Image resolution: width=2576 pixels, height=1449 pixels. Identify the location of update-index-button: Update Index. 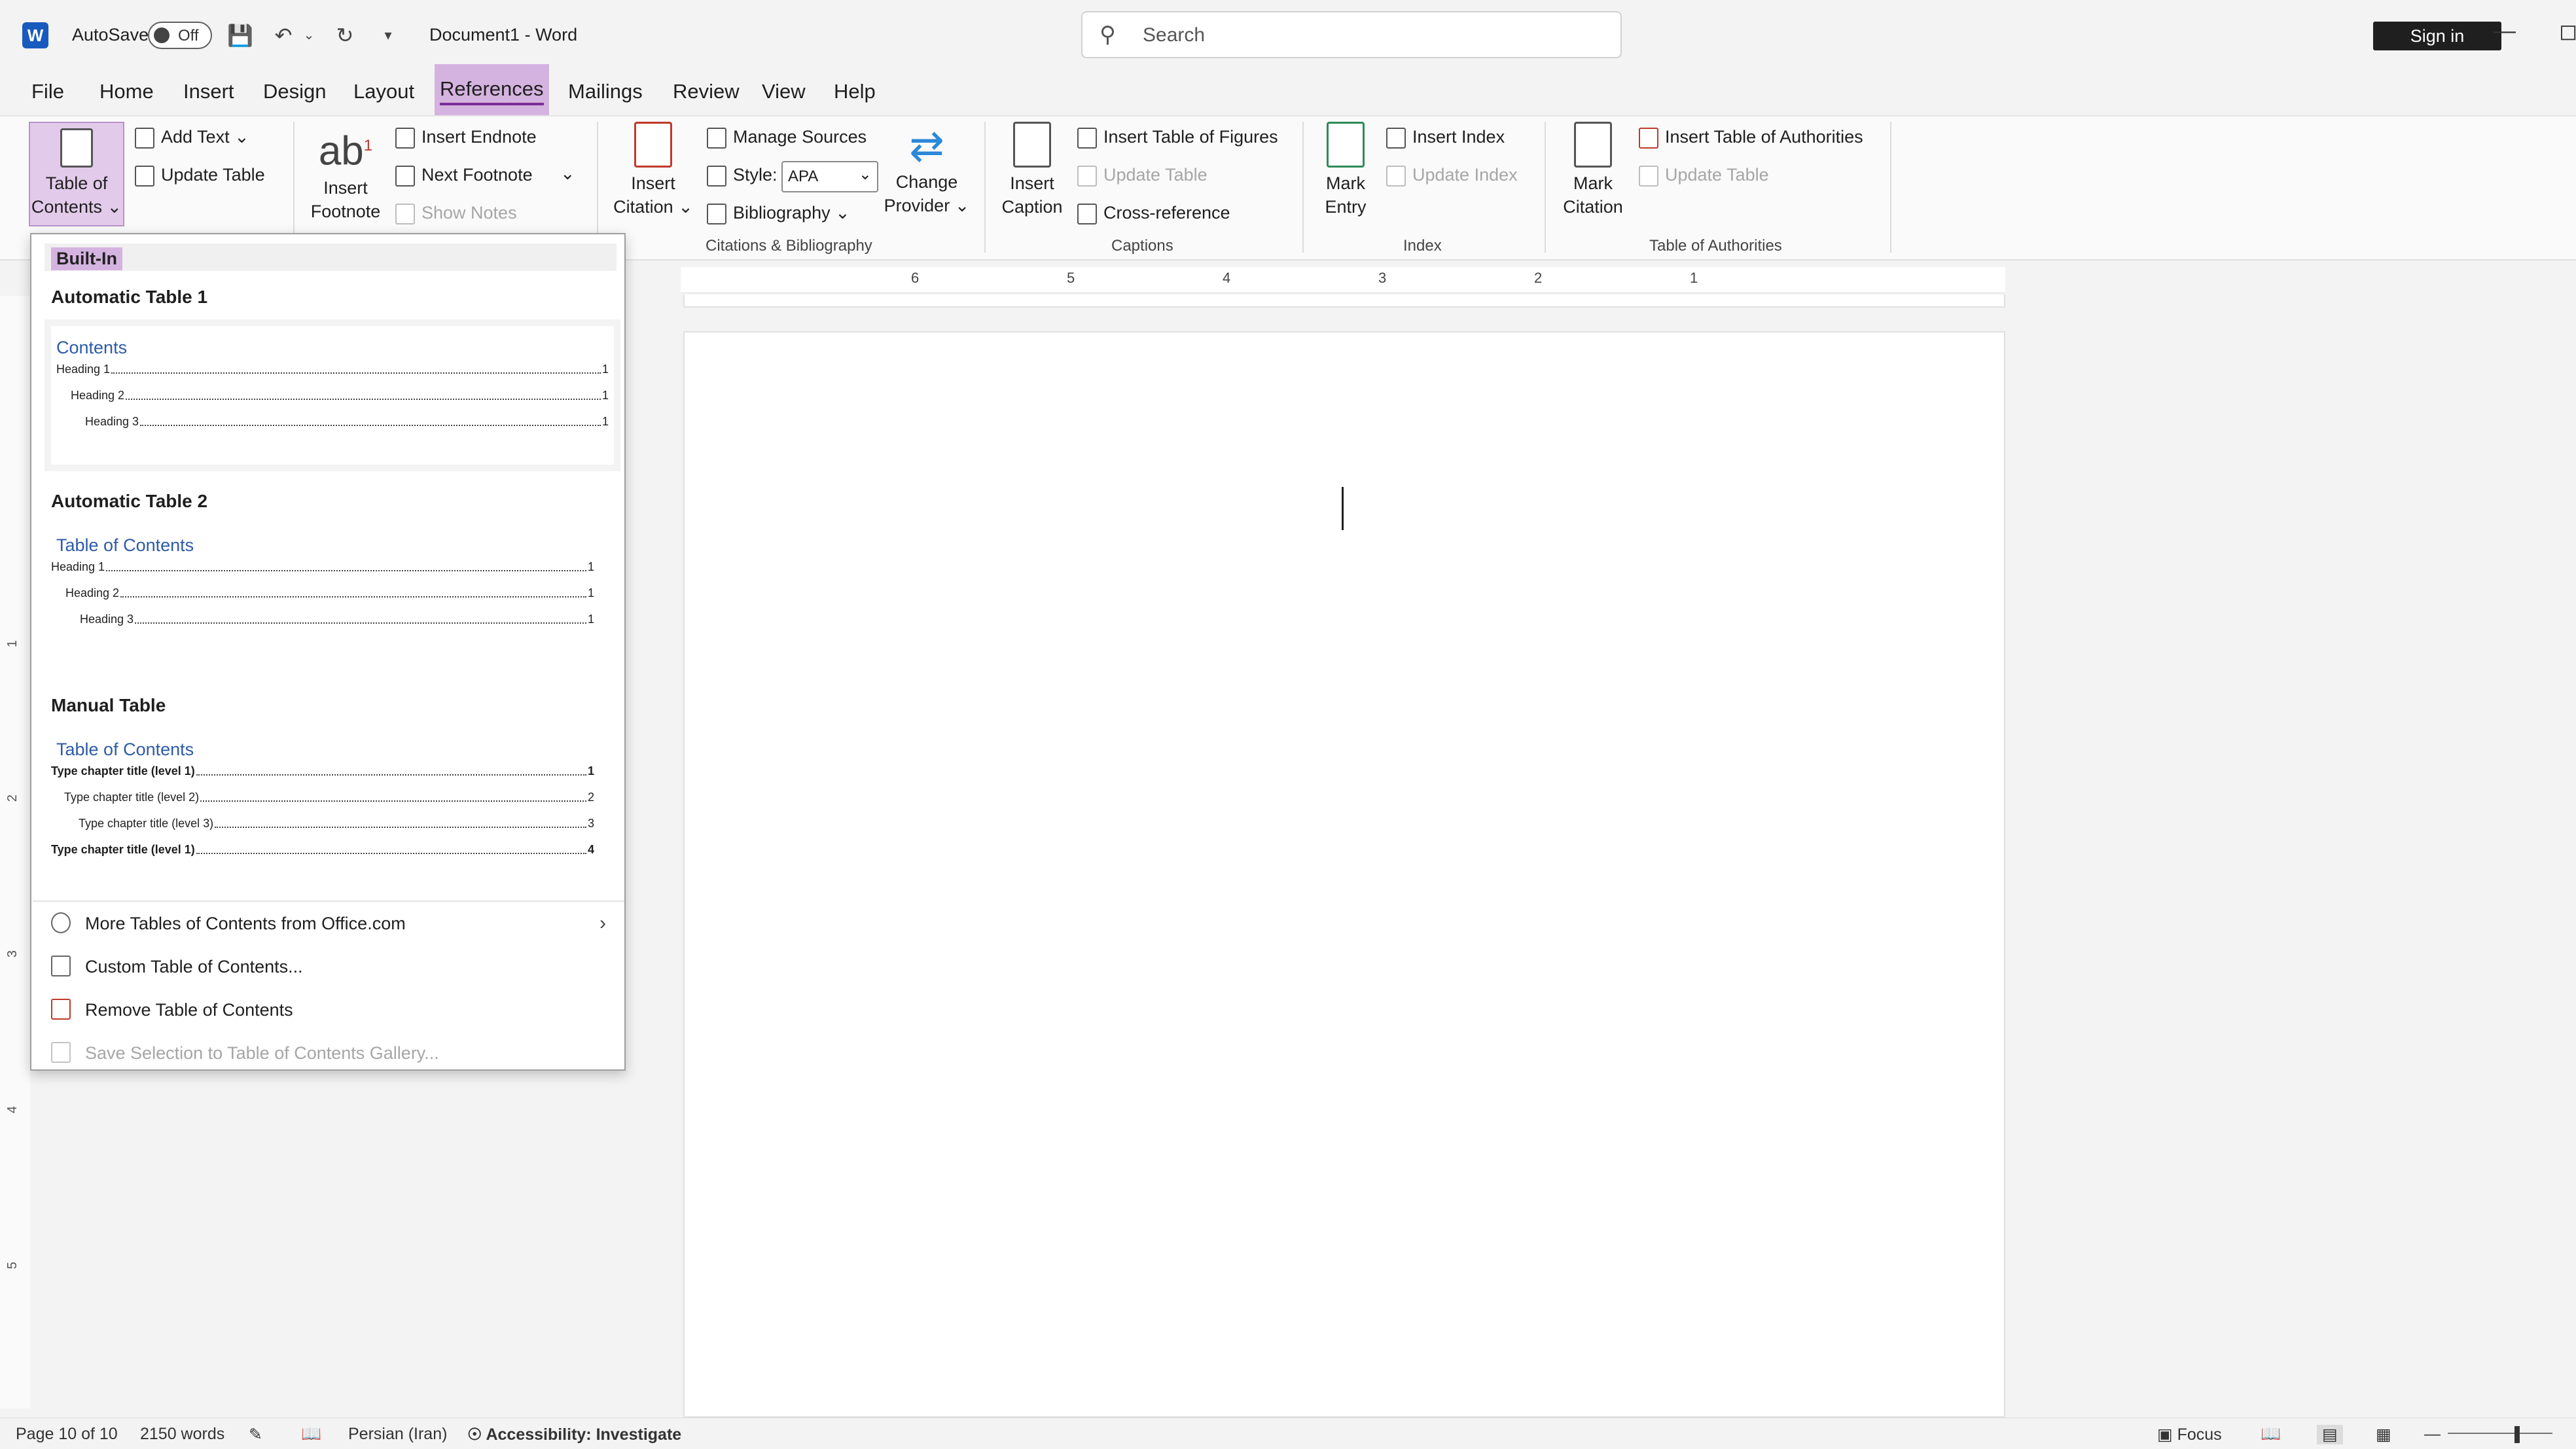
(1452, 176).